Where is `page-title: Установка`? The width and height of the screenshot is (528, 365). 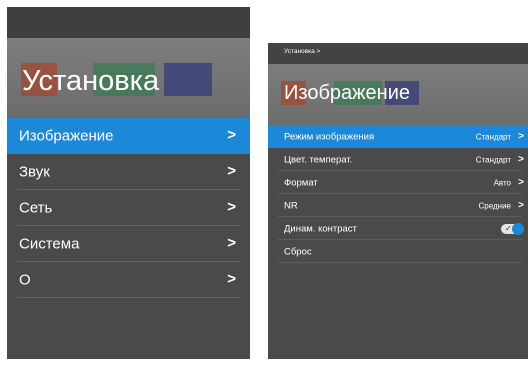 page-title: Установка is located at coordinates (91, 81).